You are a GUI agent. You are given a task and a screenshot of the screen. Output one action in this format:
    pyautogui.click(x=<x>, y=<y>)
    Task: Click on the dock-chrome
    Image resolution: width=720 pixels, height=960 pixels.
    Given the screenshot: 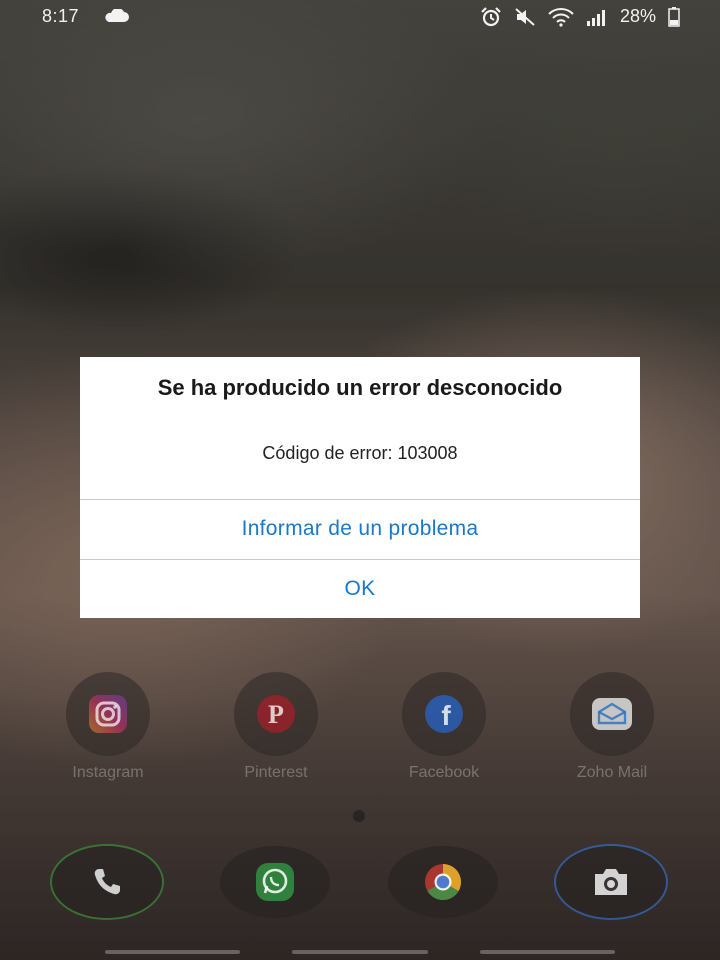 What is the action you would take?
    pyautogui.click(x=443, y=882)
    